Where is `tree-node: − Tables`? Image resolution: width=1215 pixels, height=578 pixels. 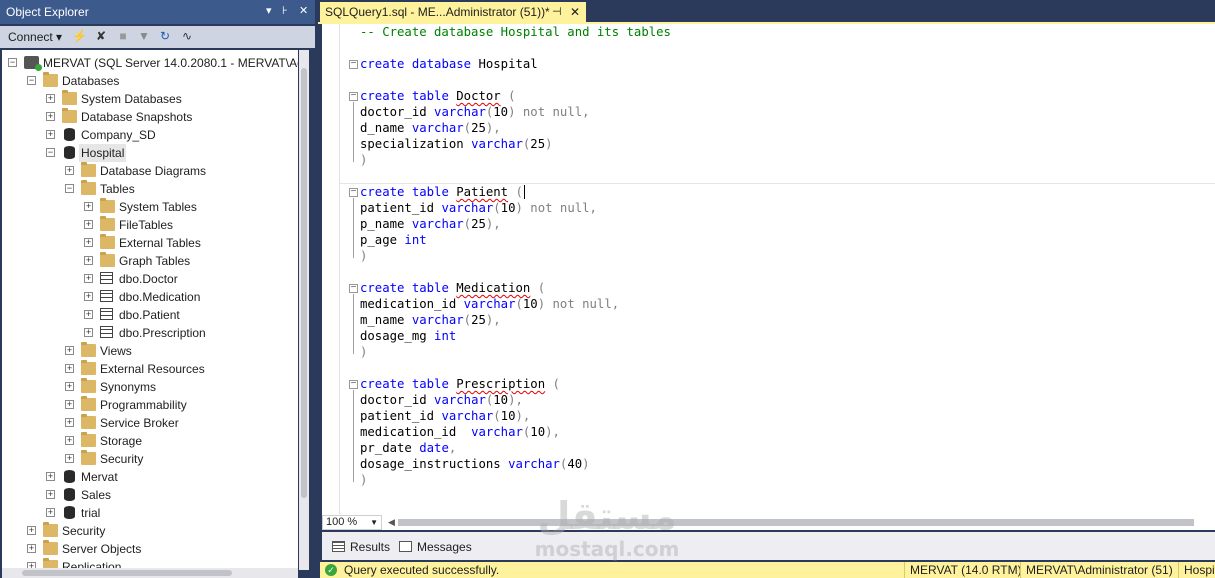
tree-node: − Tables is located at coordinates (181, 189).